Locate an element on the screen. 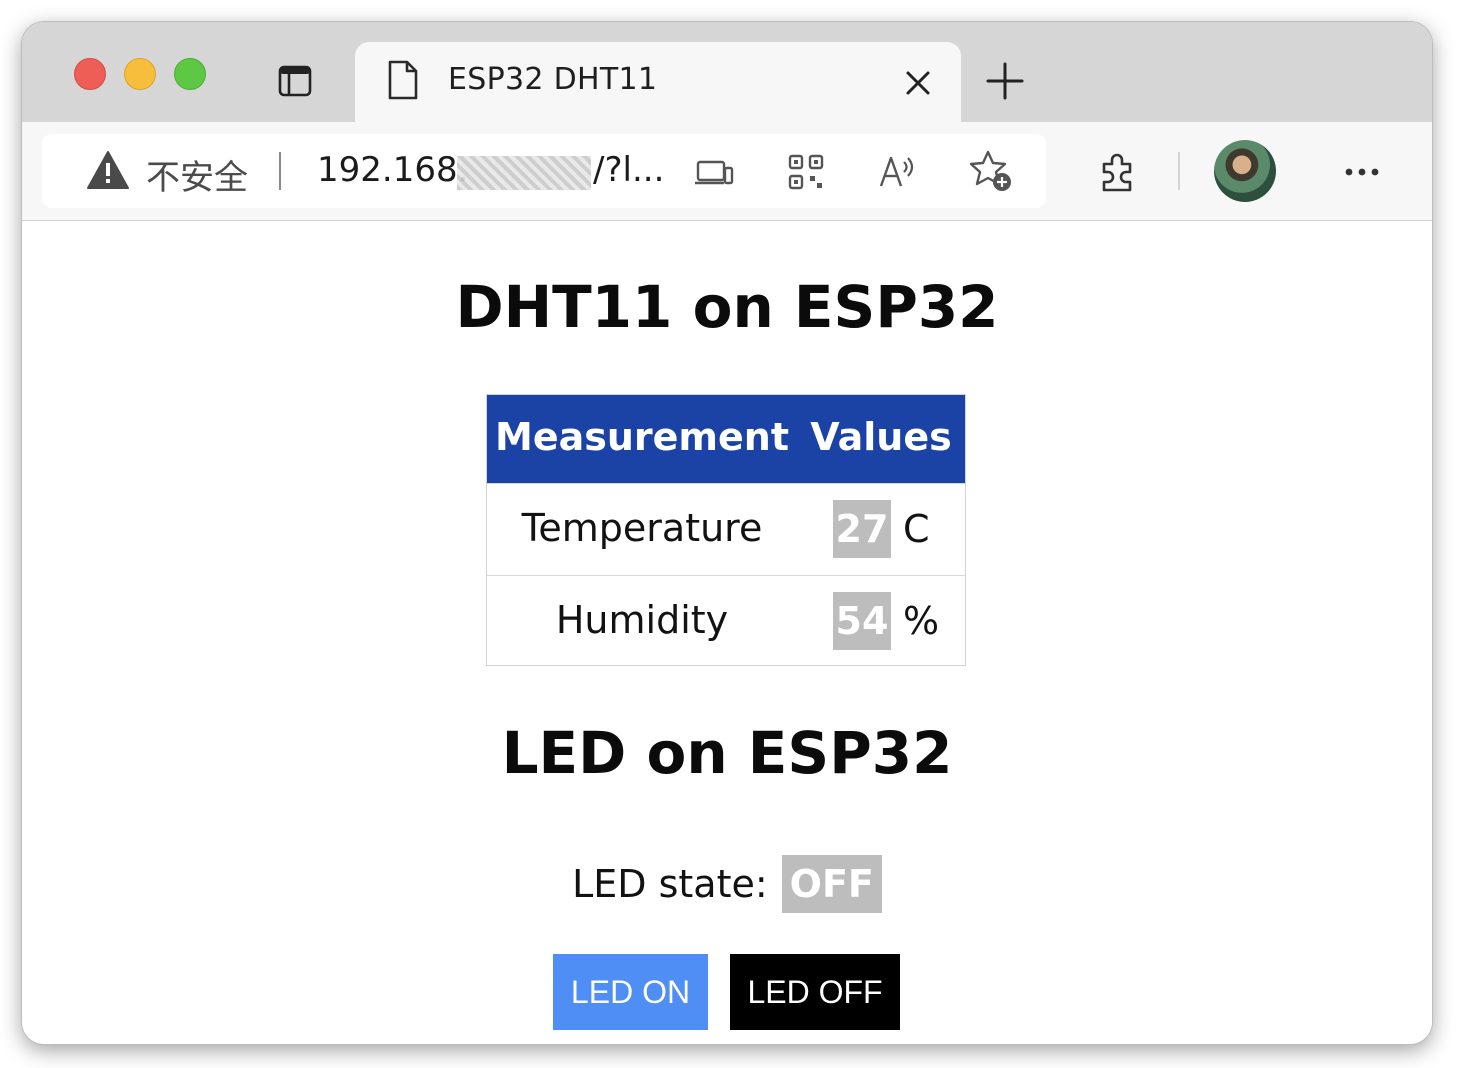 This screenshot has width=1458, height=1068. active-tab: ESP32 DHT11 is located at coordinates (658, 83).